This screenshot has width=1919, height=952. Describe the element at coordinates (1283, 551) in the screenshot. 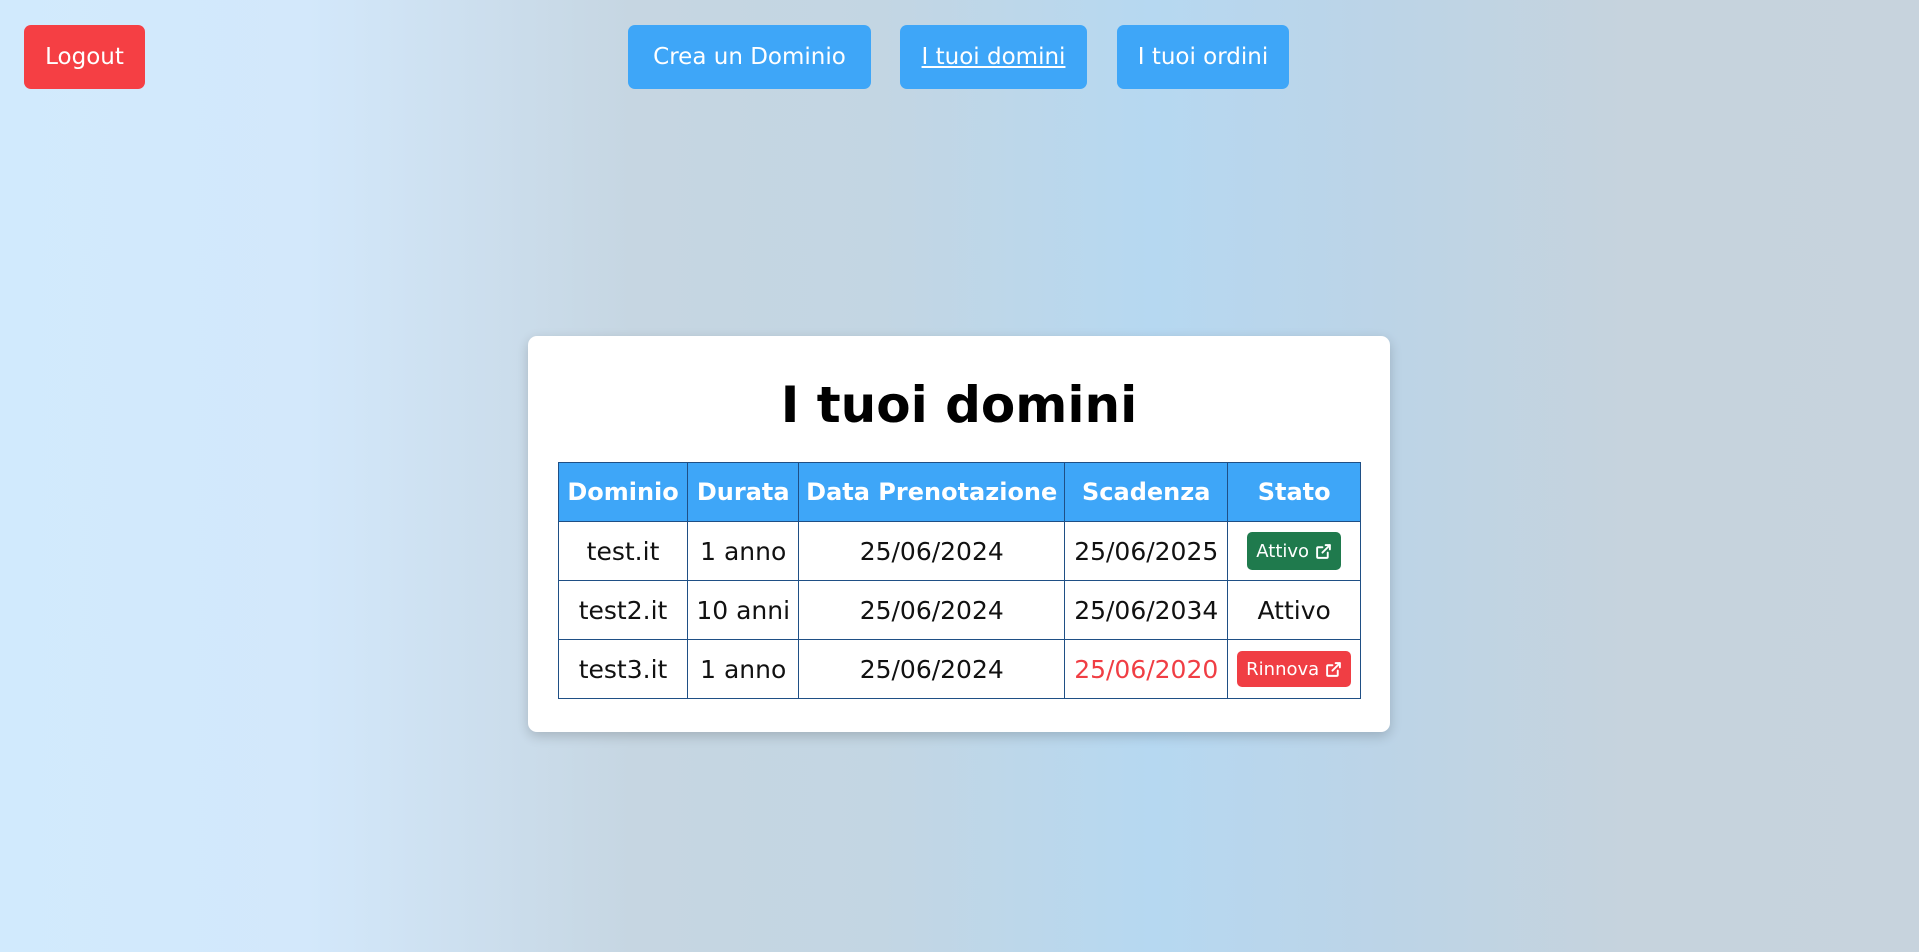

I see `status-label: Attivo` at that location.